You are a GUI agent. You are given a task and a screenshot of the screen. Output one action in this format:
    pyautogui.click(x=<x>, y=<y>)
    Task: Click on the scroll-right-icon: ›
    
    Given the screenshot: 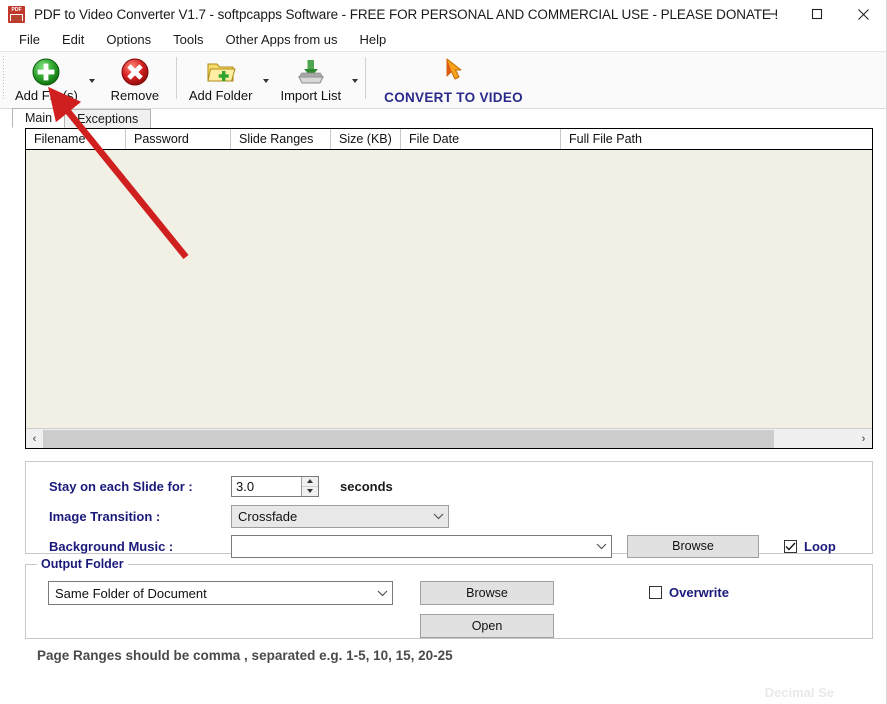 What is the action you would take?
    pyautogui.click(x=863, y=438)
    